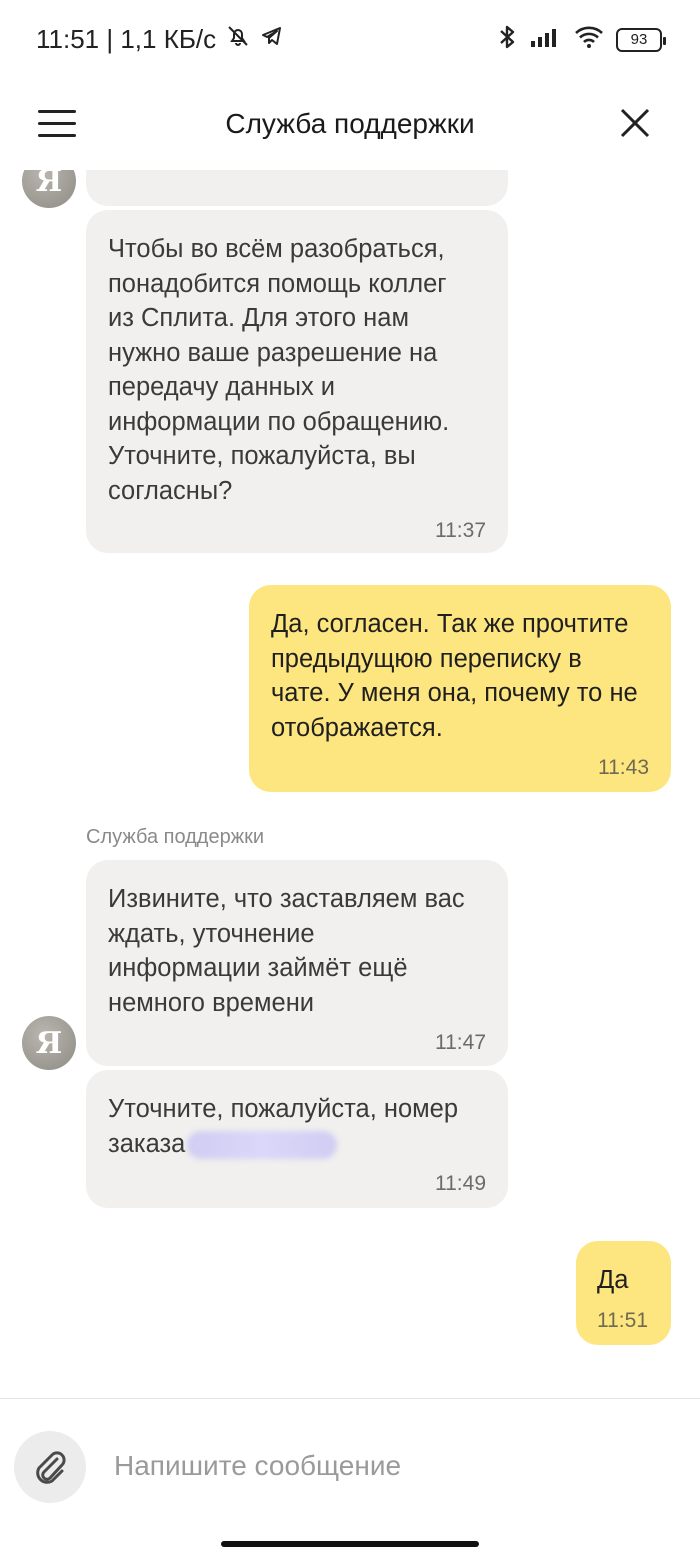  I want to click on message-time: 11:47, so click(460, 1042).